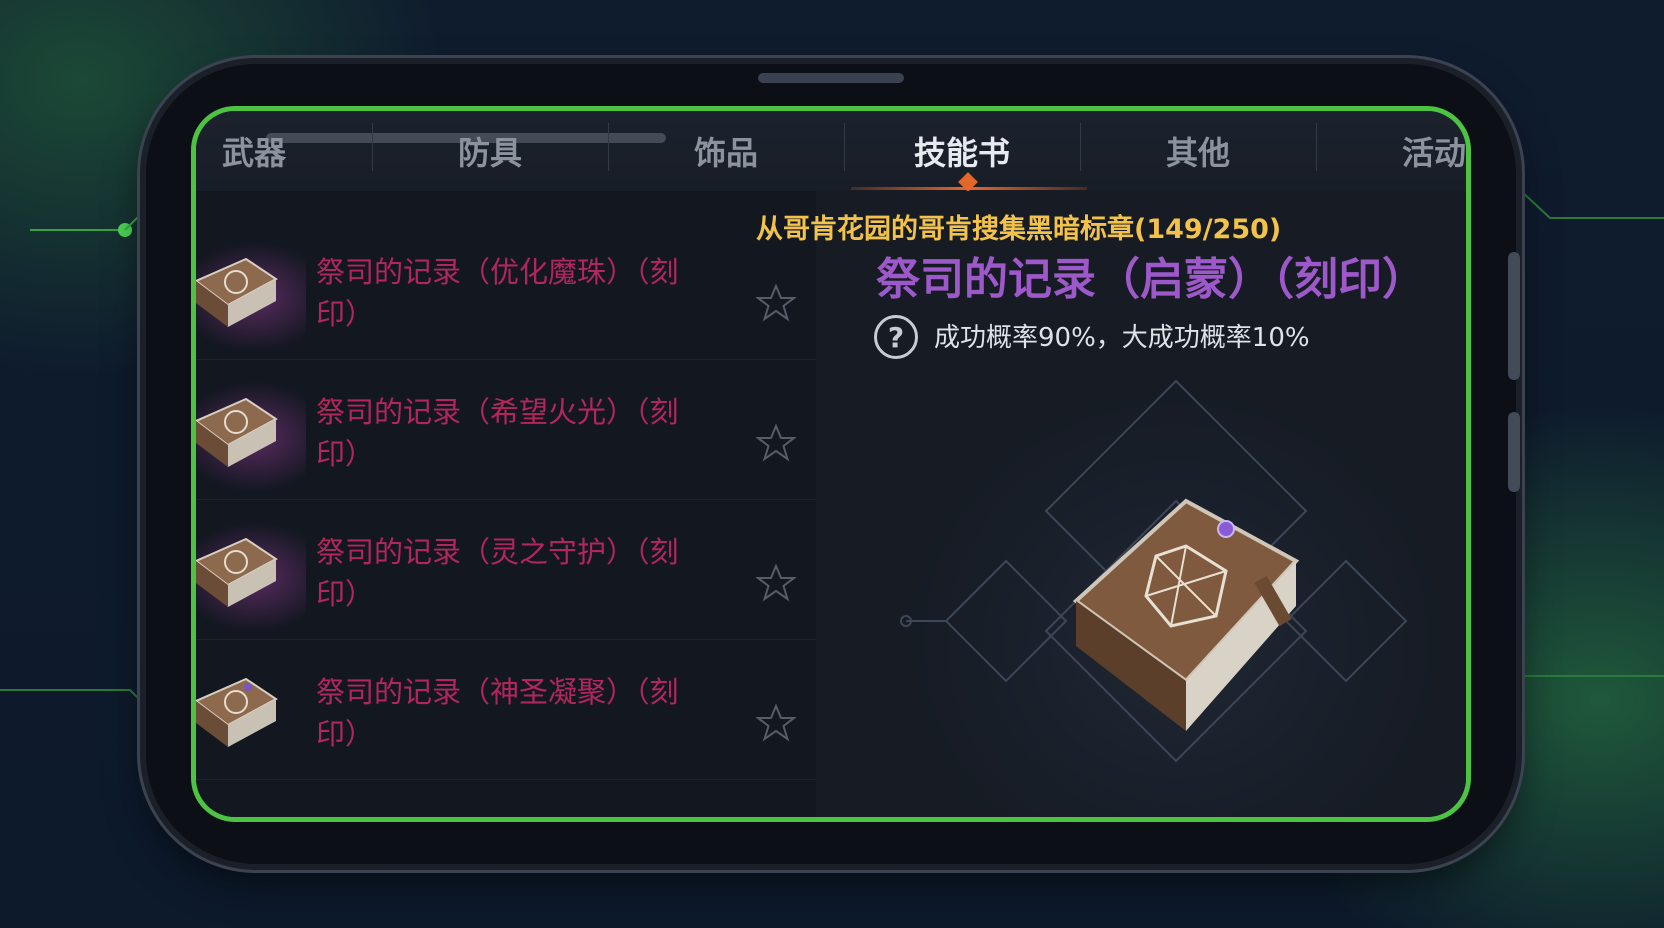  I want to click on item-source-text: 从哥肯花园的哥肯搜集黑暗标章(149/250), so click(1019, 229).